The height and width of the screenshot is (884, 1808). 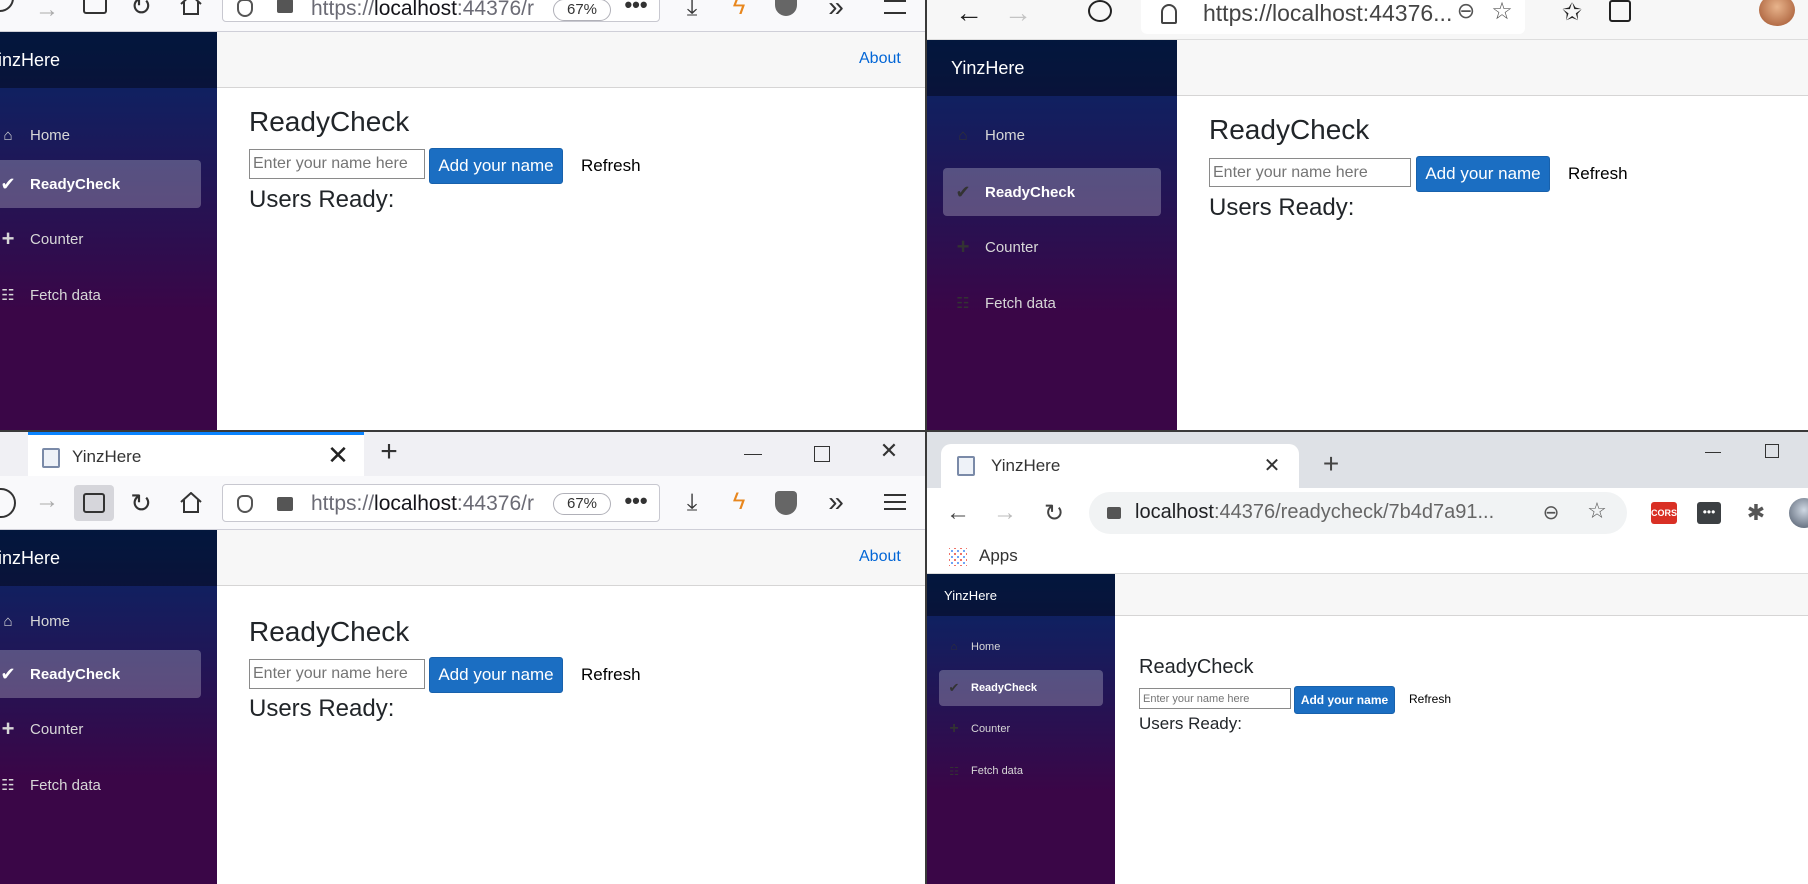 What do you see at coordinates (1174, 512) in the screenshot?
I see `url-host: localhost` at bounding box center [1174, 512].